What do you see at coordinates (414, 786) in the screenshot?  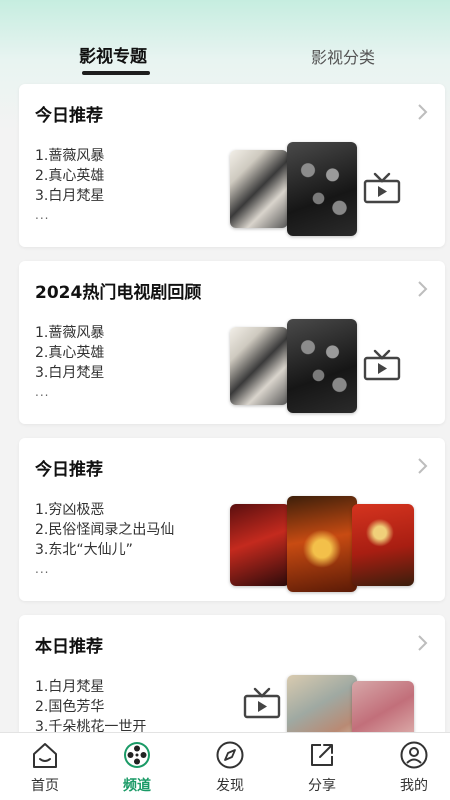 I see `nav-label: 我的` at bounding box center [414, 786].